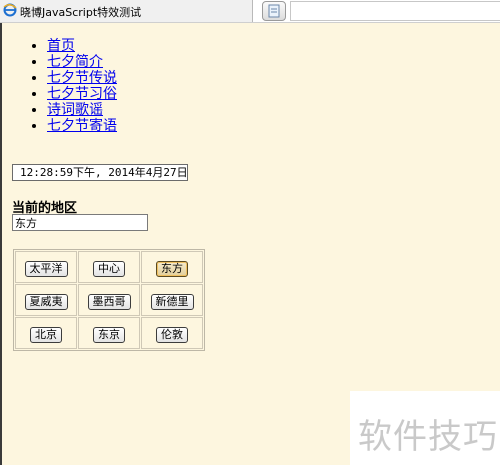 Image resolution: width=500 pixels, height=465 pixels. I want to click on nav-item-legend: 七夕节传说, so click(82, 78).